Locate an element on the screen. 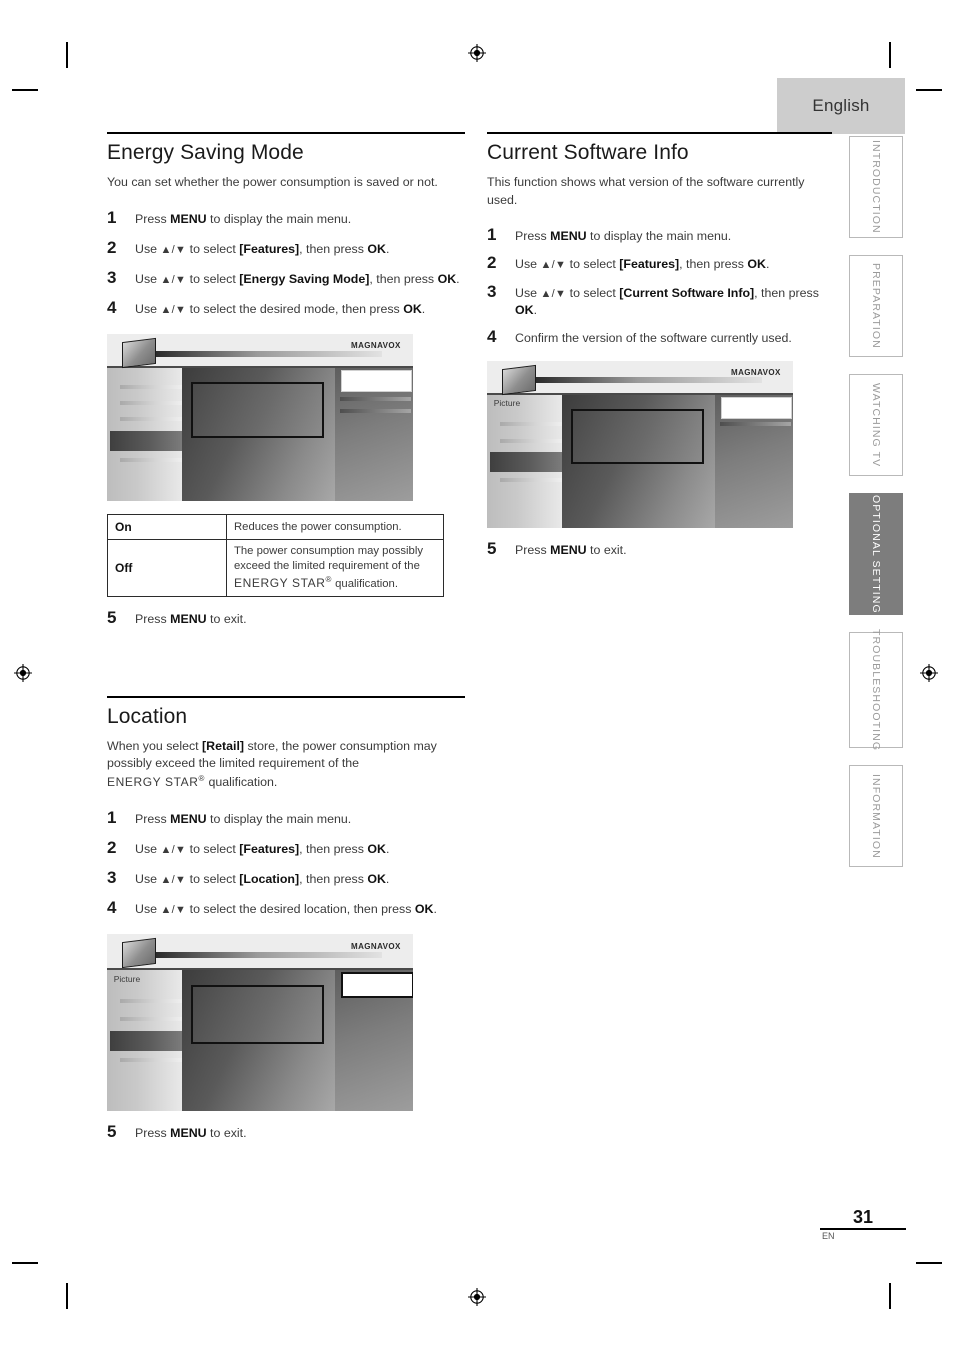 The height and width of the screenshot is (1350, 954). language-chip: English is located at coordinates (841, 106).